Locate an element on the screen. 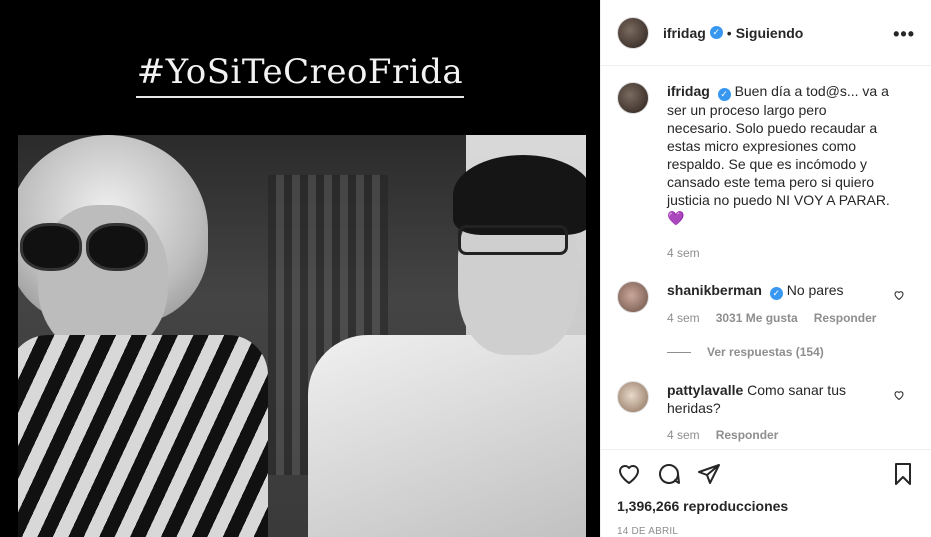 The height and width of the screenshot is (537, 931). author-avatar is located at coordinates (633, 32).